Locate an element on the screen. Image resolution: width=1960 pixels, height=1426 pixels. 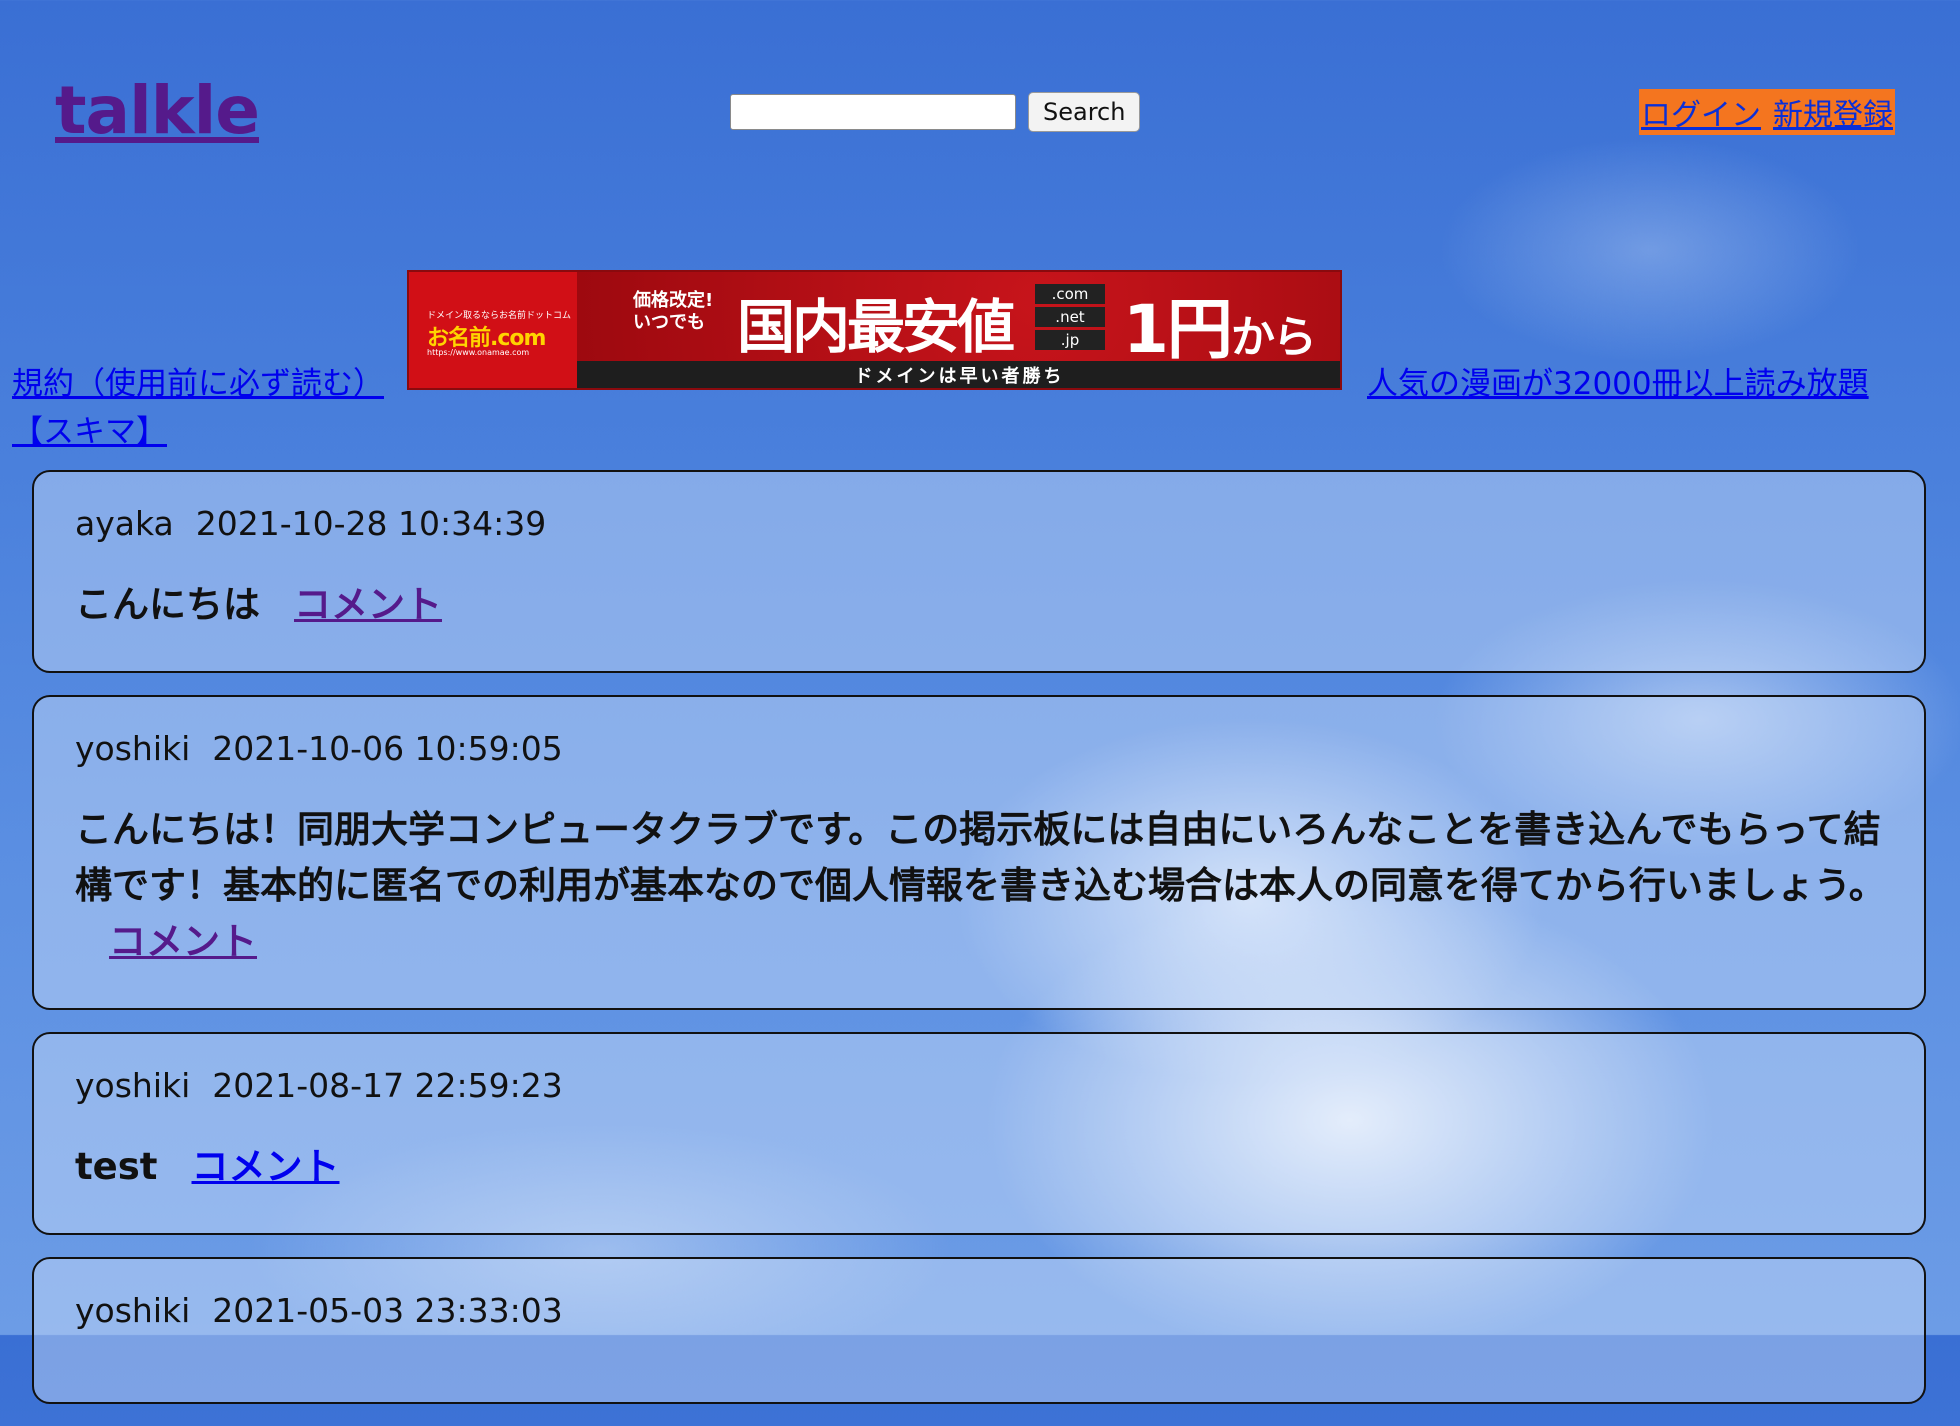
post-author: ayaka is located at coordinates (124, 523).